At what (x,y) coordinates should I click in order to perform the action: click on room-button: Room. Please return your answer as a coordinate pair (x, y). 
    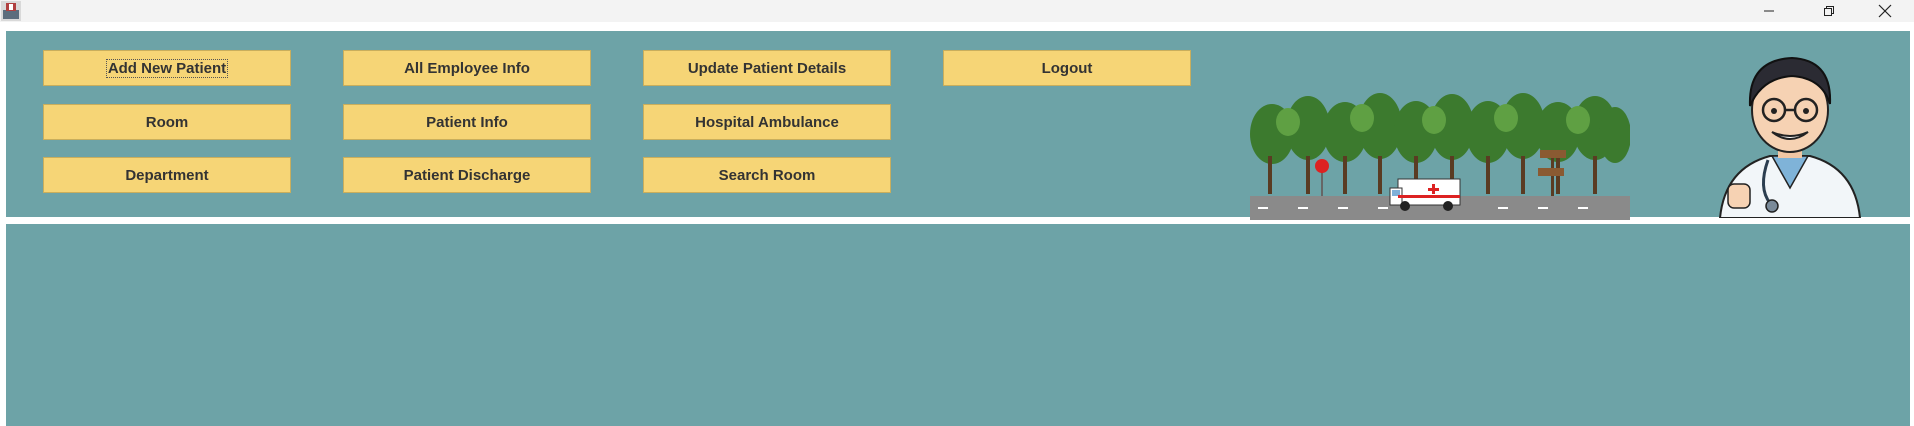
    Looking at the image, I should click on (167, 122).